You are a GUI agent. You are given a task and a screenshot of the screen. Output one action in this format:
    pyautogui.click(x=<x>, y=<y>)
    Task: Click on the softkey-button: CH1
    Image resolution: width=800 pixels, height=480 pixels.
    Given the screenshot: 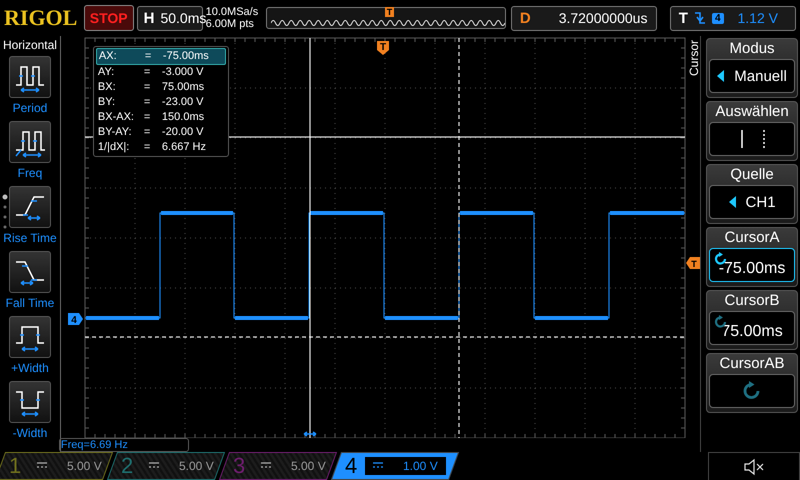 What is the action you would take?
    pyautogui.click(x=752, y=202)
    